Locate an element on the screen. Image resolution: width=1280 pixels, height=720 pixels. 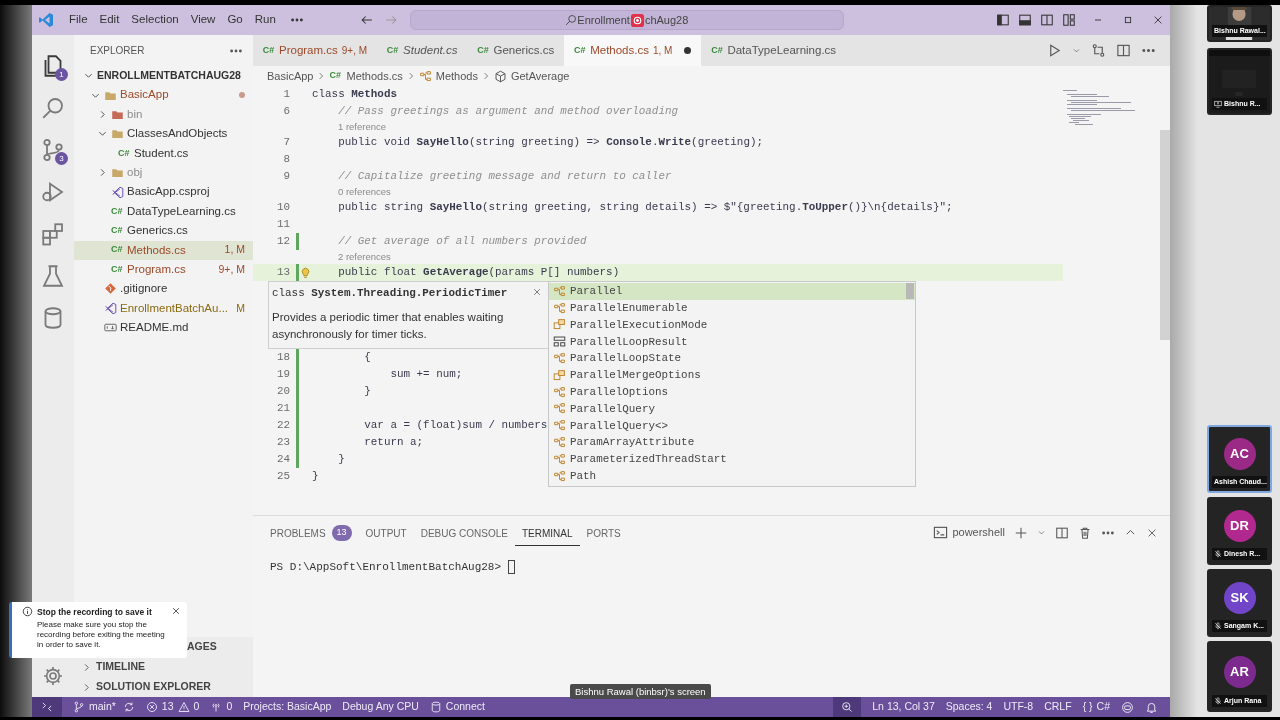
section-header: SOLUTION EXPLORER is located at coordinates (163, 687).